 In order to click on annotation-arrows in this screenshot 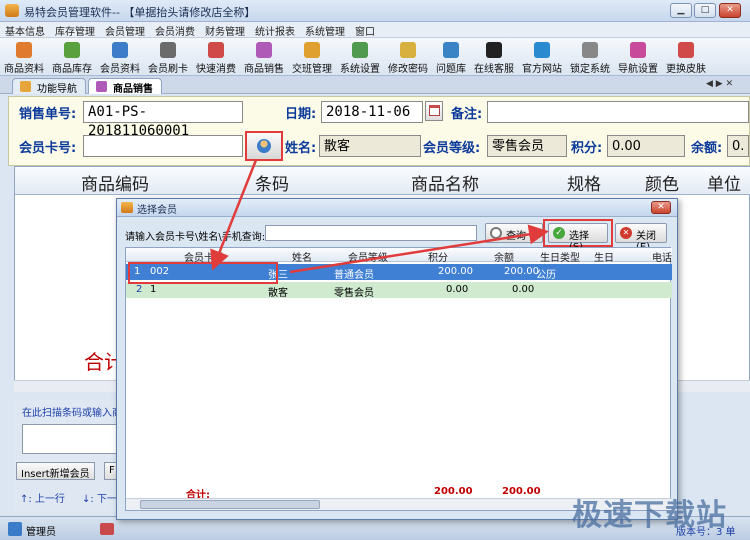, I will do `click(379, 216)`.